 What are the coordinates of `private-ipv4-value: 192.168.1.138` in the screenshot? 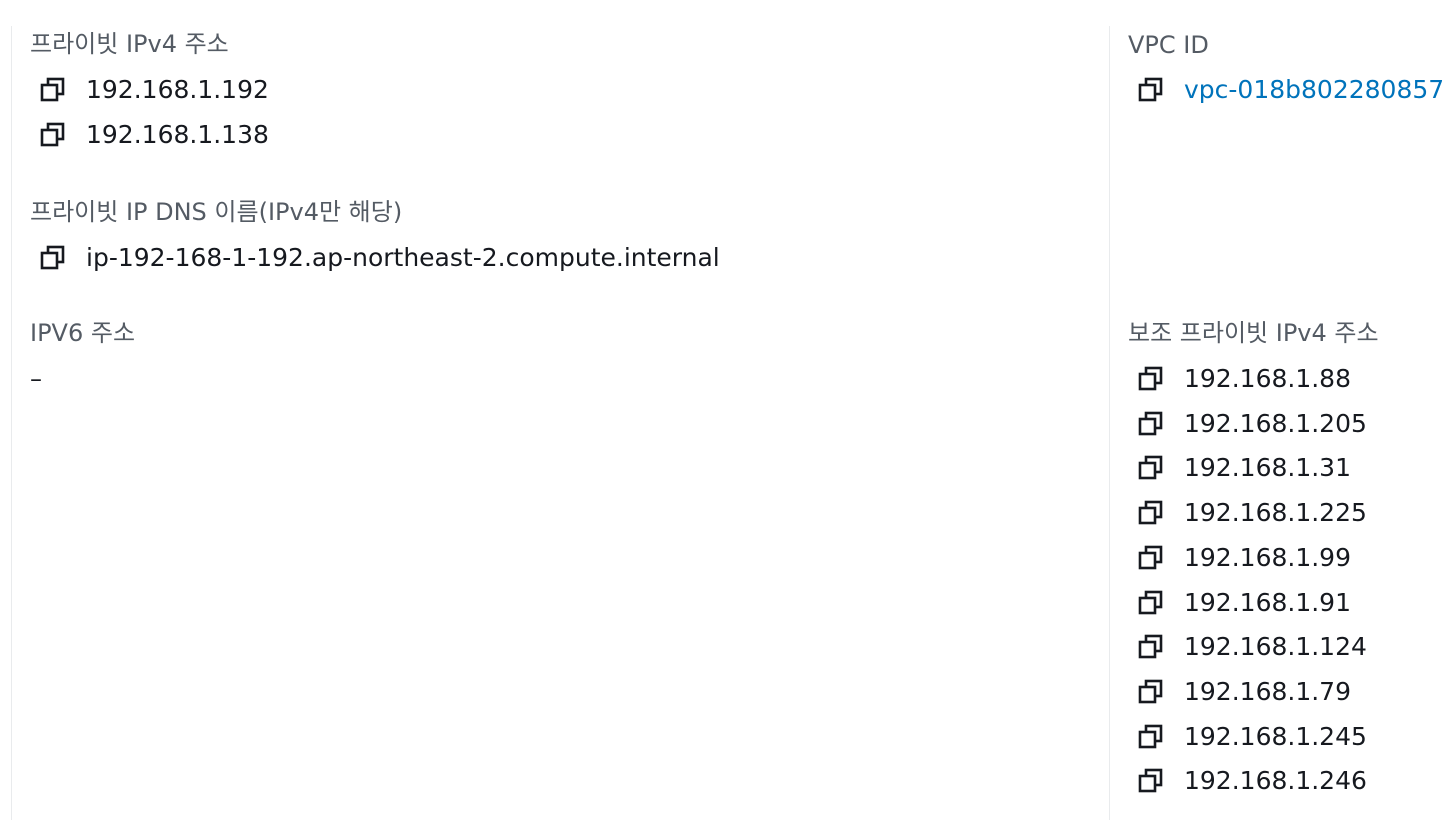 It's located at (177, 134).